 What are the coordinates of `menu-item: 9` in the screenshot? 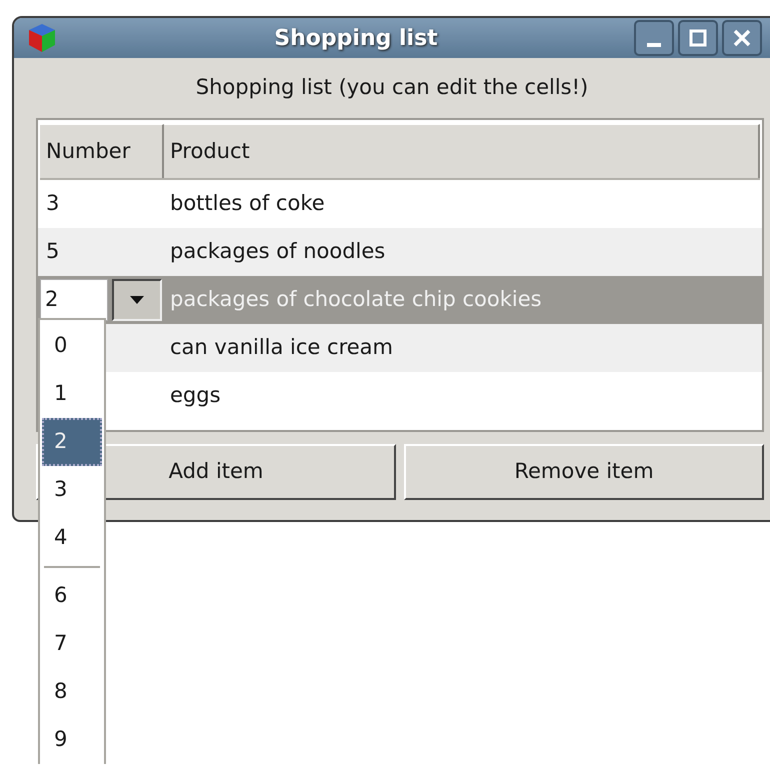 It's located at (72, 740).